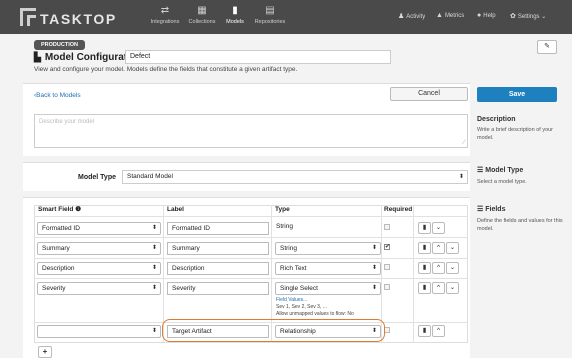 The width and height of the screenshot is (572, 358). Describe the element at coordinates (235, 10) in the screenshot. I see `models-icon: ▮` at that location.